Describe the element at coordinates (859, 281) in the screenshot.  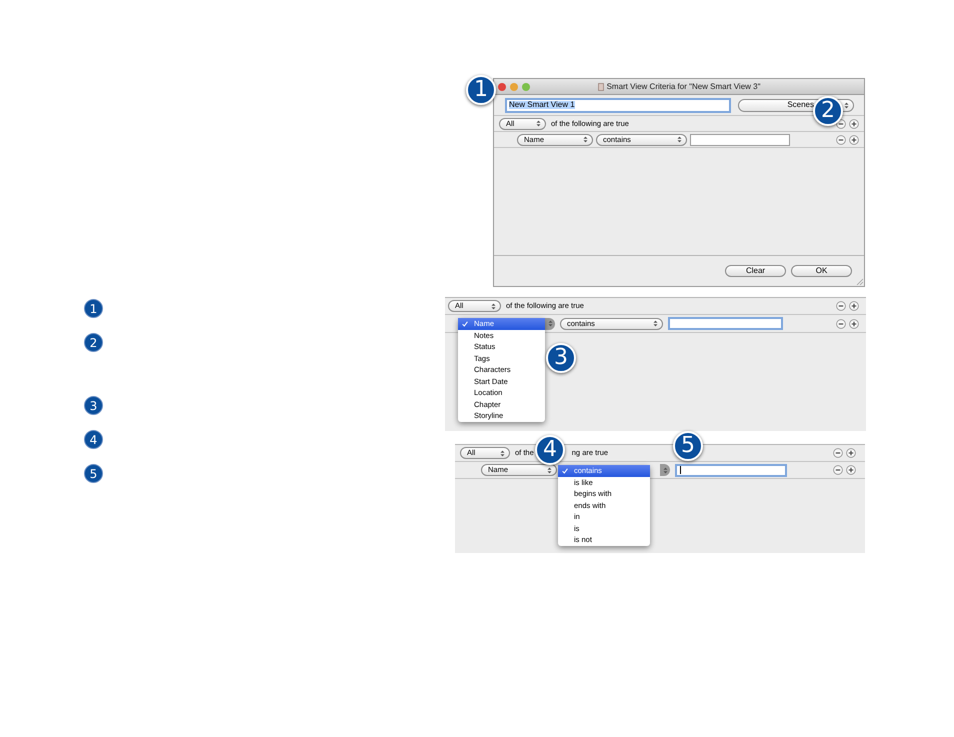
I see `resize-grip-icon` at that location.